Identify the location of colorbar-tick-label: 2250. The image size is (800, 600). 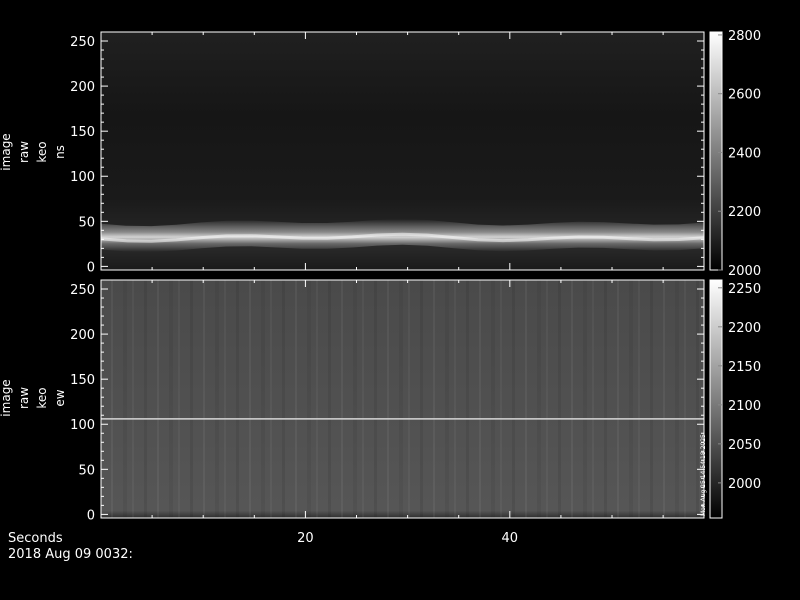
(744, 289).